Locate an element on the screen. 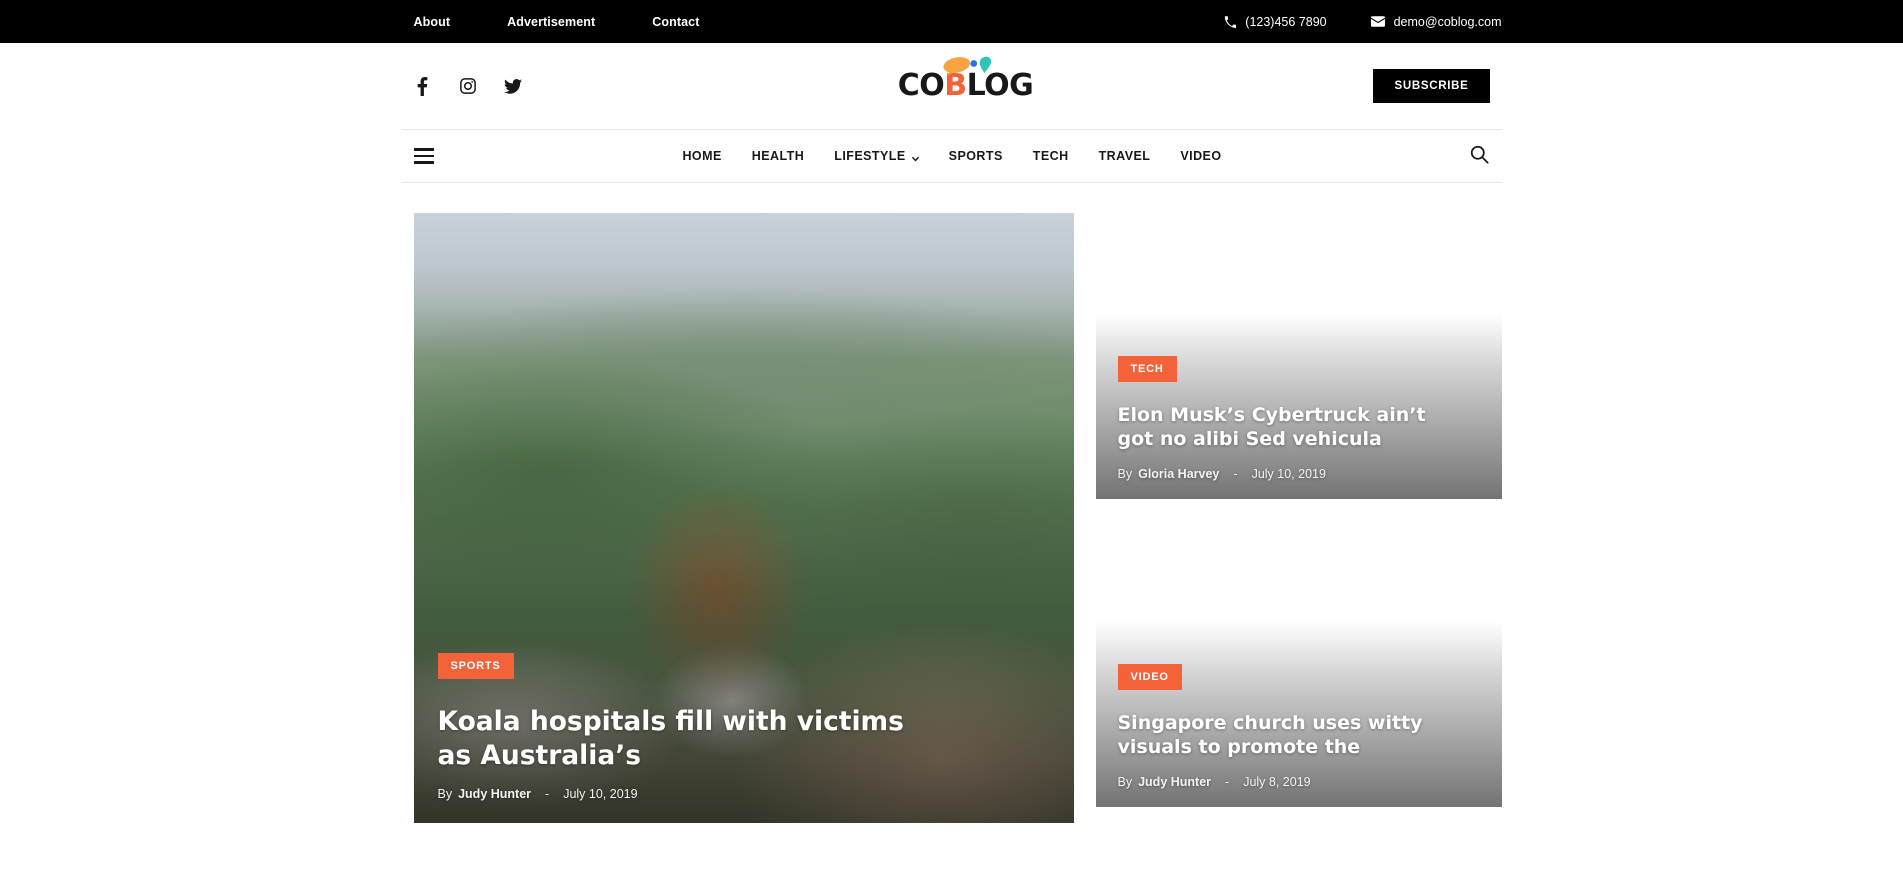  nav-label: TRAVEL is located at coordinates (1124, 156).